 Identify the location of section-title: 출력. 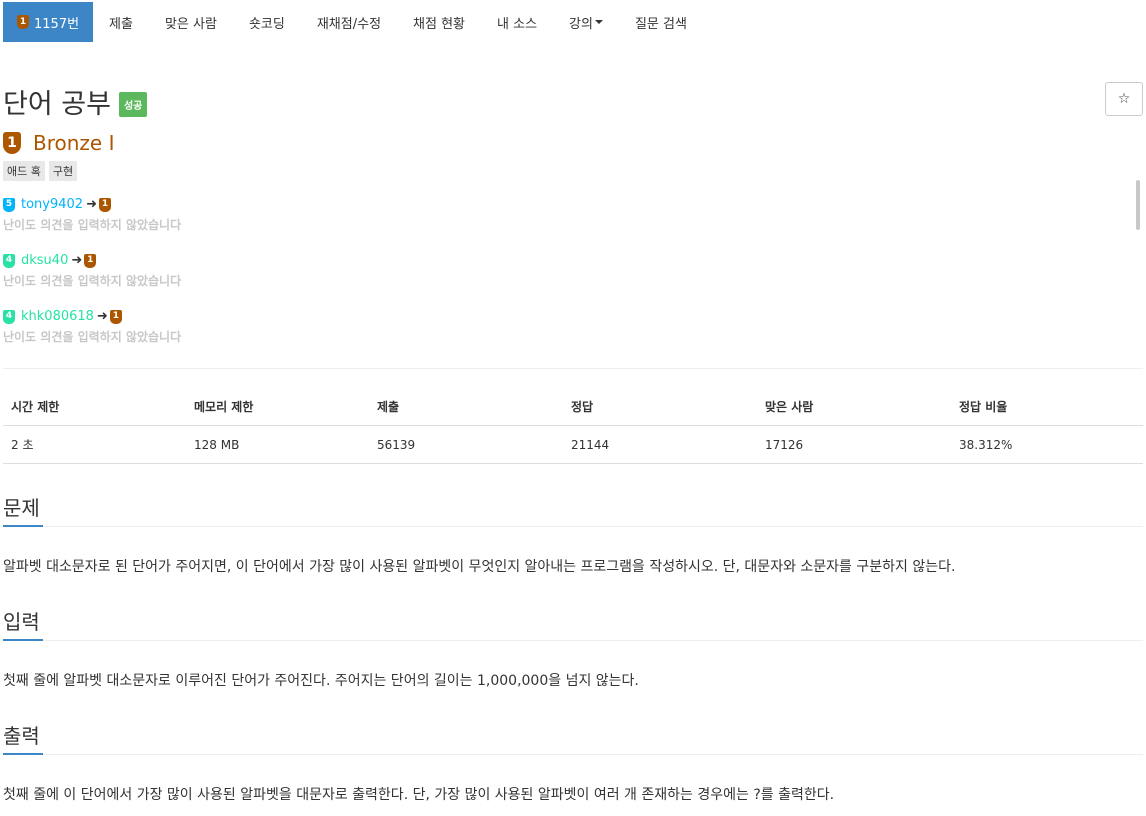
(21, 736).